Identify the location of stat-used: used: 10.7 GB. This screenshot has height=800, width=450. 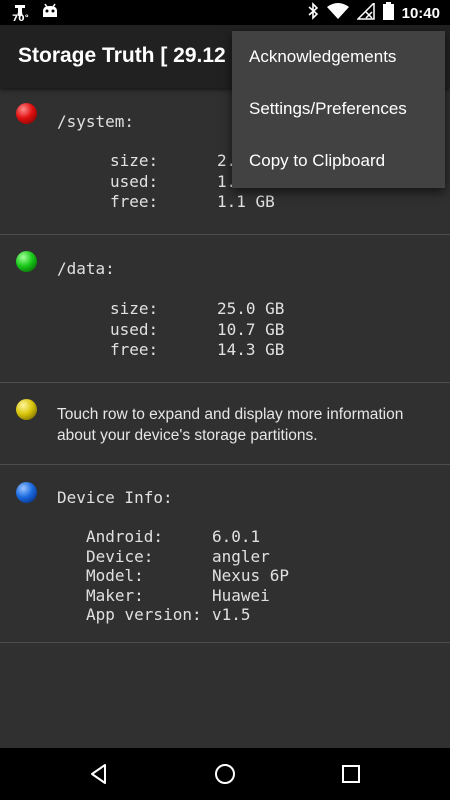
(197, 329).